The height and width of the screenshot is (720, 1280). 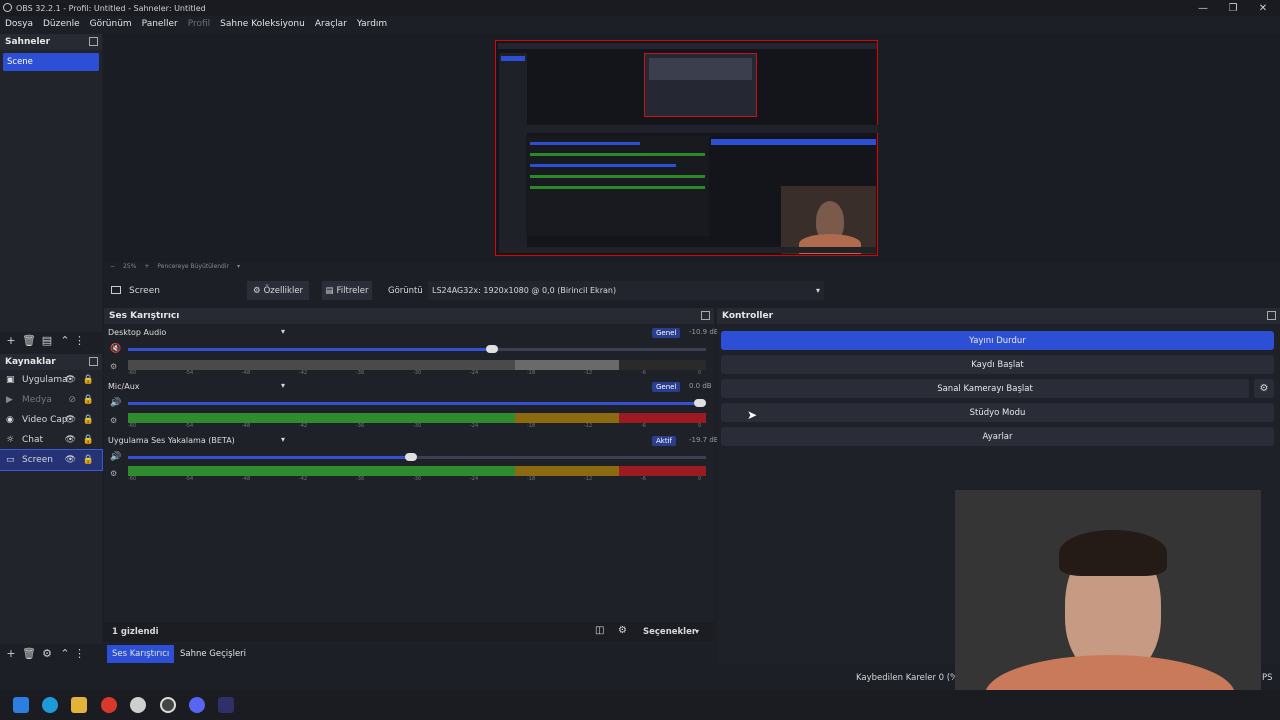 I want to click on virtual-camera-settings-icon: ⚙, so click(x=1264, y=388).